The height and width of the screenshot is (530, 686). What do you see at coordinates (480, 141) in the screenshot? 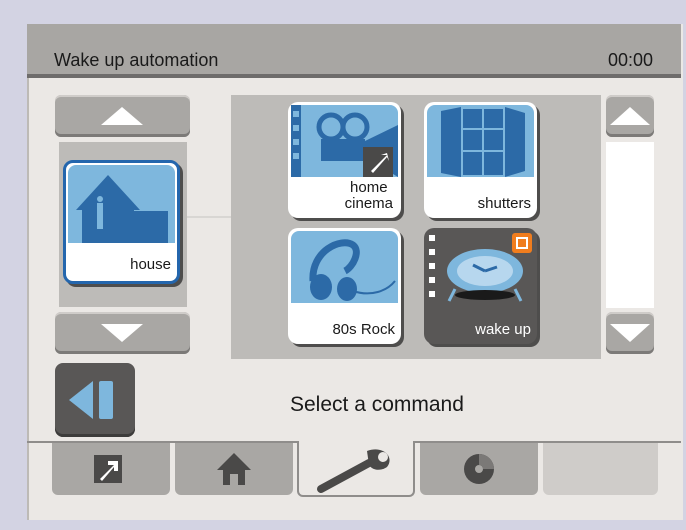
I see `shutters-image` at bounding box center [480, 141].